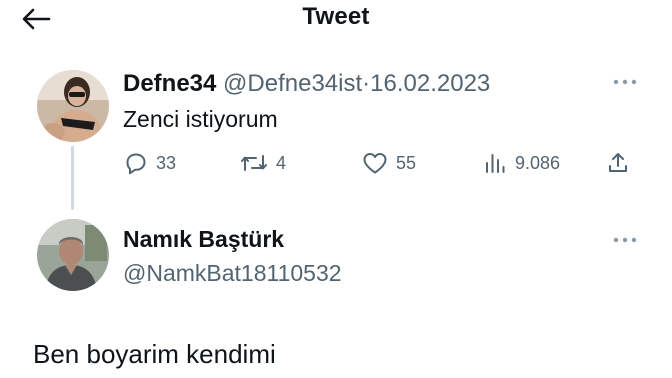  I want to click on tweet-date: 16.02.2023, so click(430, 83).